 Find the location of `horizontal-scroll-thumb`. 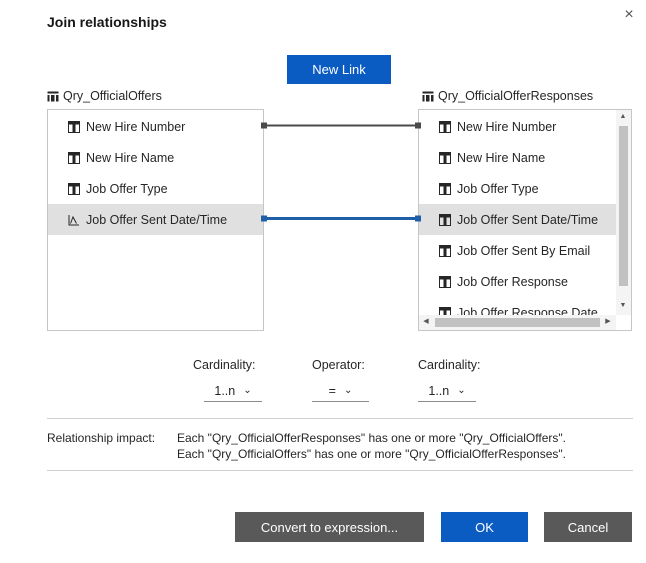

horizontal-scroll-thumb is located at coordinates (517, 322).